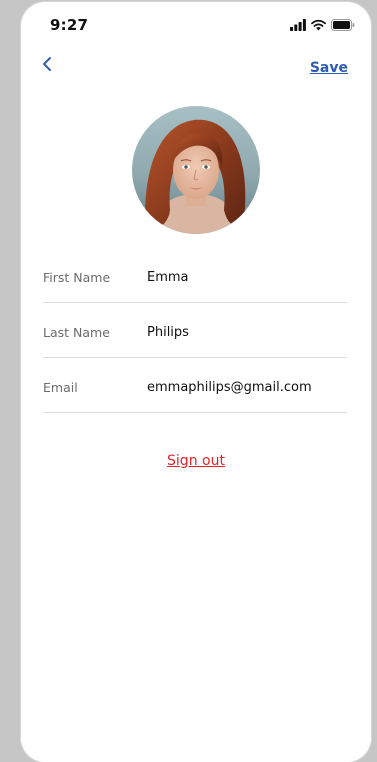 The image size is (377, 762). I want to click on chevron-left-icon, so click(47, 64).